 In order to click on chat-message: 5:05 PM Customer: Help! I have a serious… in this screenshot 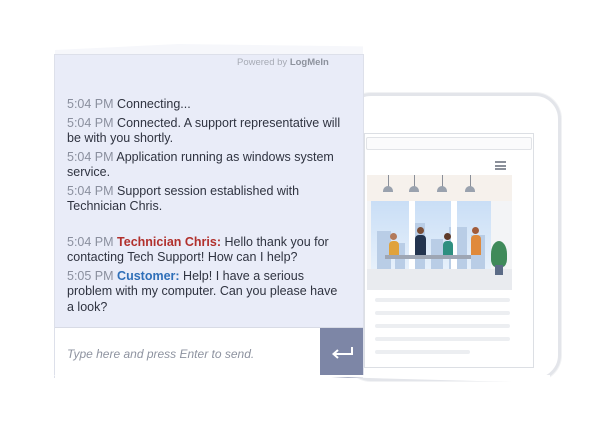, I will do `click(207, 292)`.